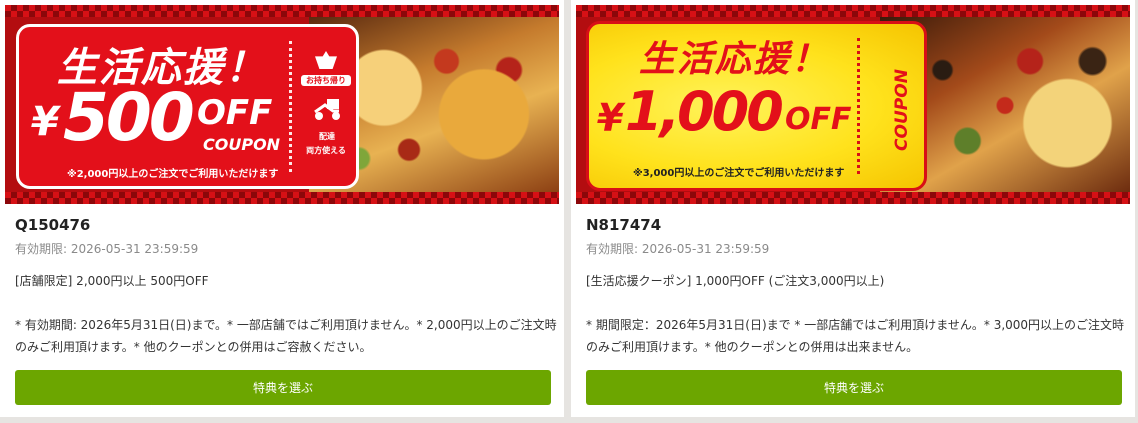 The height and width of the screenshot is (423, 1138). What do you see at coordinates (173, 174) in the screenshot?
I see `banner-note: ※2,000円以上のご注文でご利用いただけます` at bounding box center [173, 174].